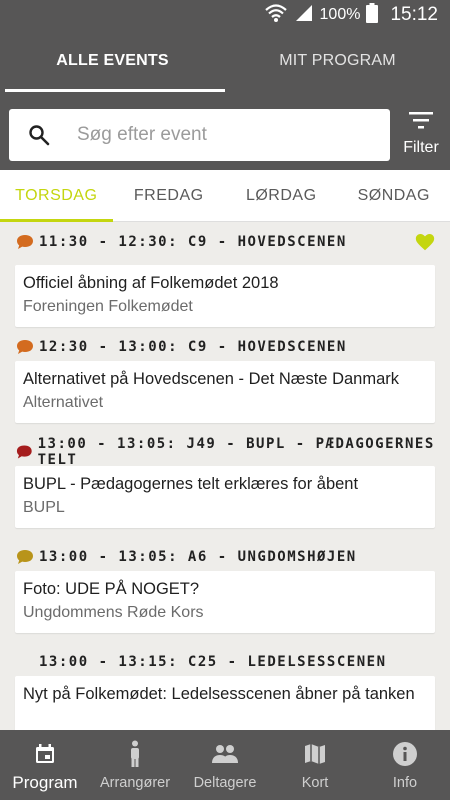  I want to click on nav-info: Info, so click(405, 765).